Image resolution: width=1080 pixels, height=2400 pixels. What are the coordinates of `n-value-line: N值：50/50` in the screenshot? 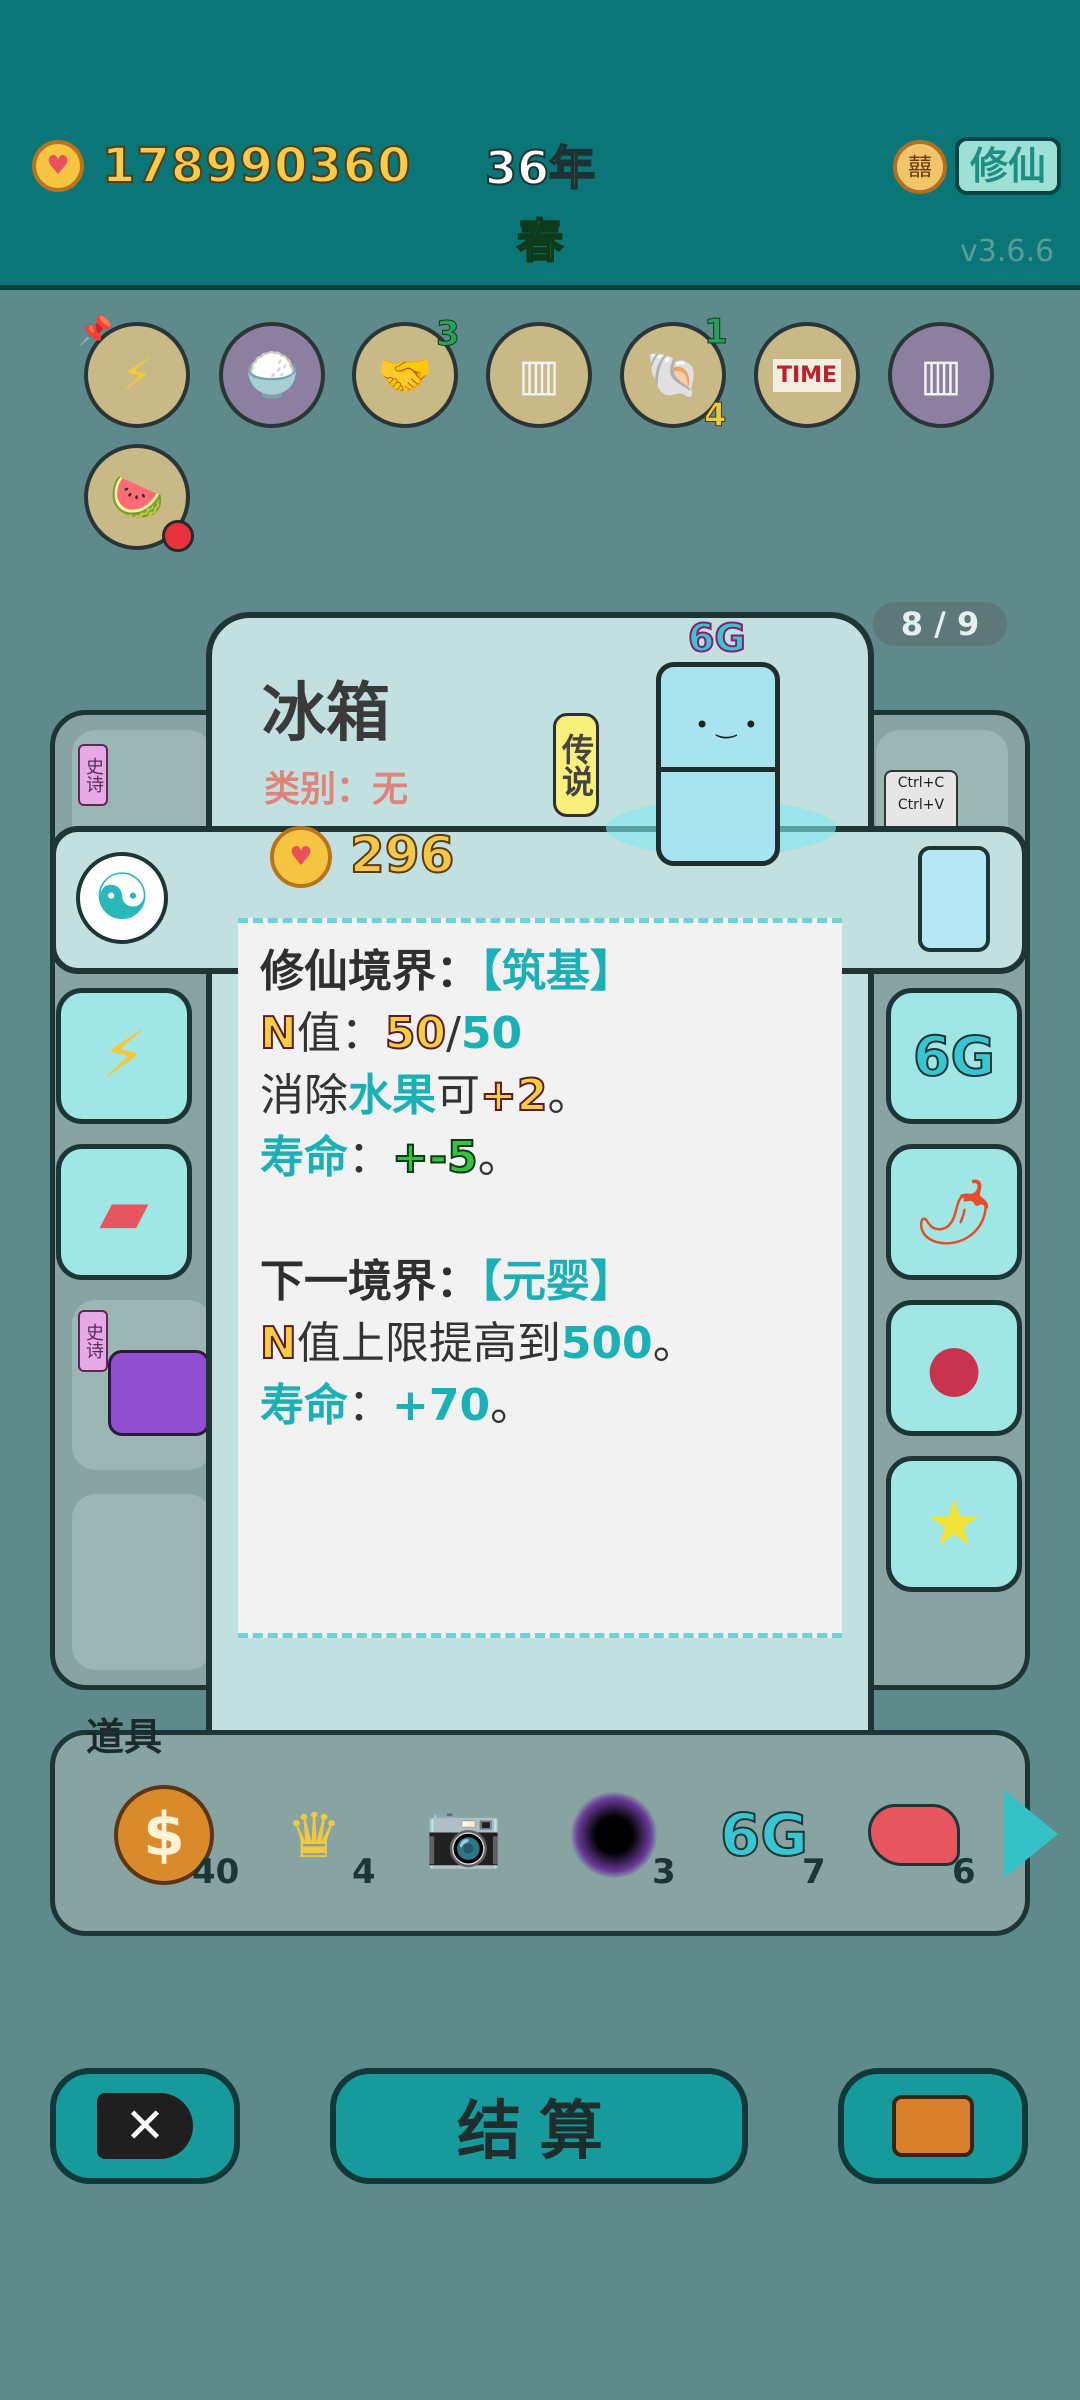 It's located at (391, 1033).